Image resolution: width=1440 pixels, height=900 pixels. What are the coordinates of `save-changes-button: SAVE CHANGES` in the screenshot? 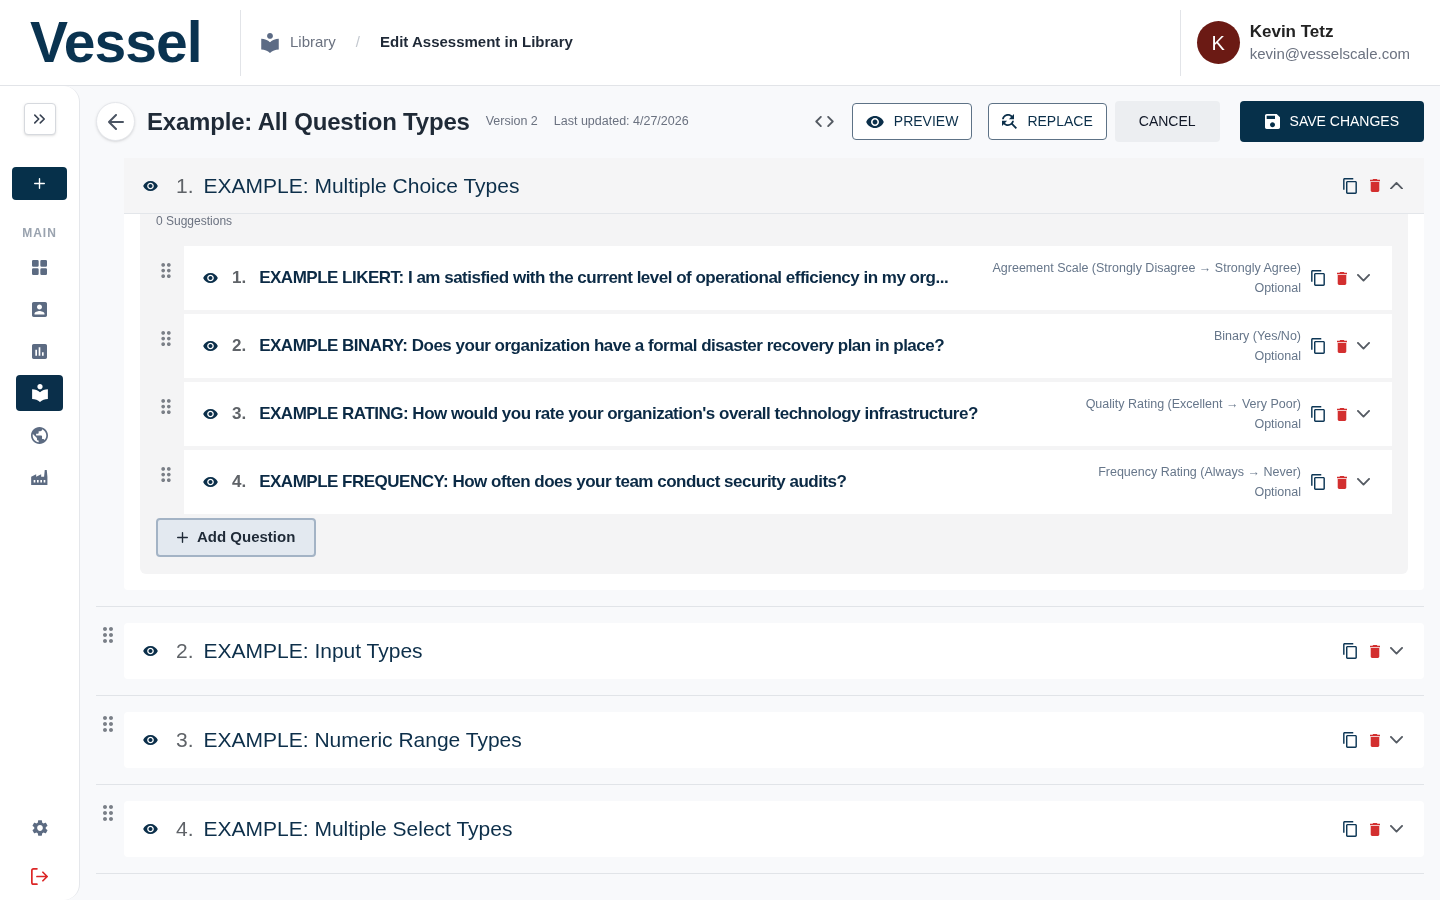 It's located at (1331, 121).